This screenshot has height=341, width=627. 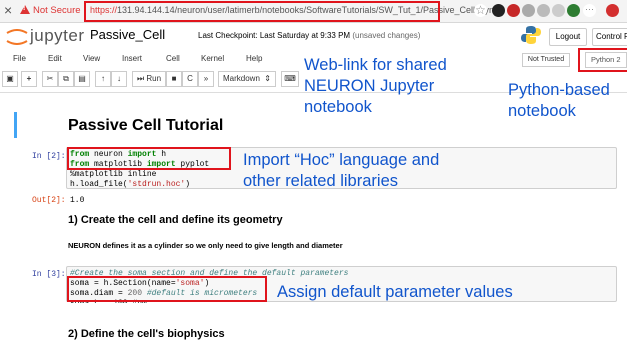 What do you see at coordinates (15, 125) in the screenshot?
I see `selected-cell-bar` at bounding box center [15, 125].